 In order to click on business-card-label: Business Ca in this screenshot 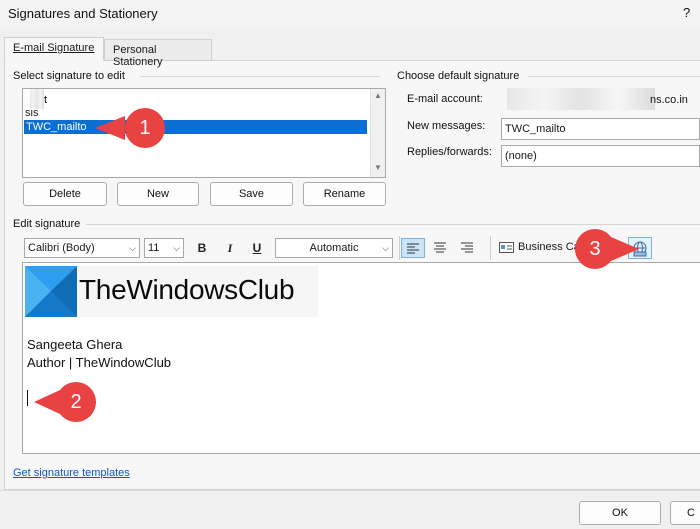, I will do `click(549, 247)`.